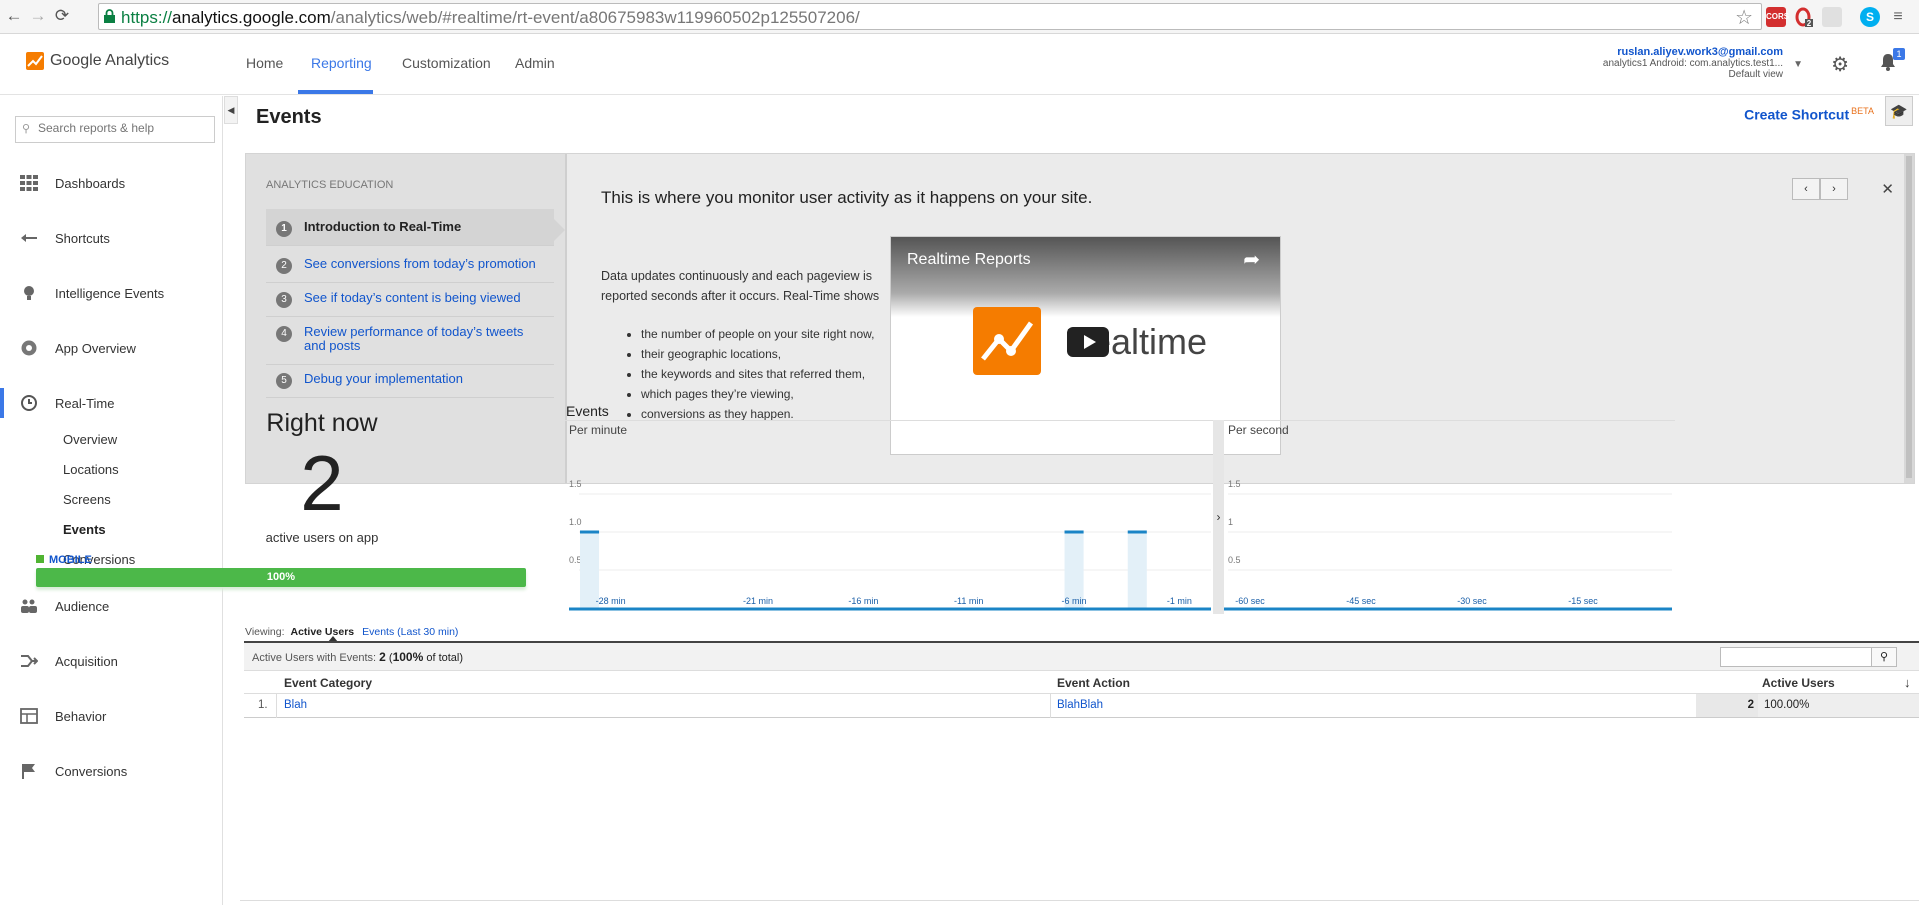 The image size is (1919, 905). Describe the element at coordinates (87, 499) in the screenshot. I see `sidebar-subitem-screens: Screens` at that location.